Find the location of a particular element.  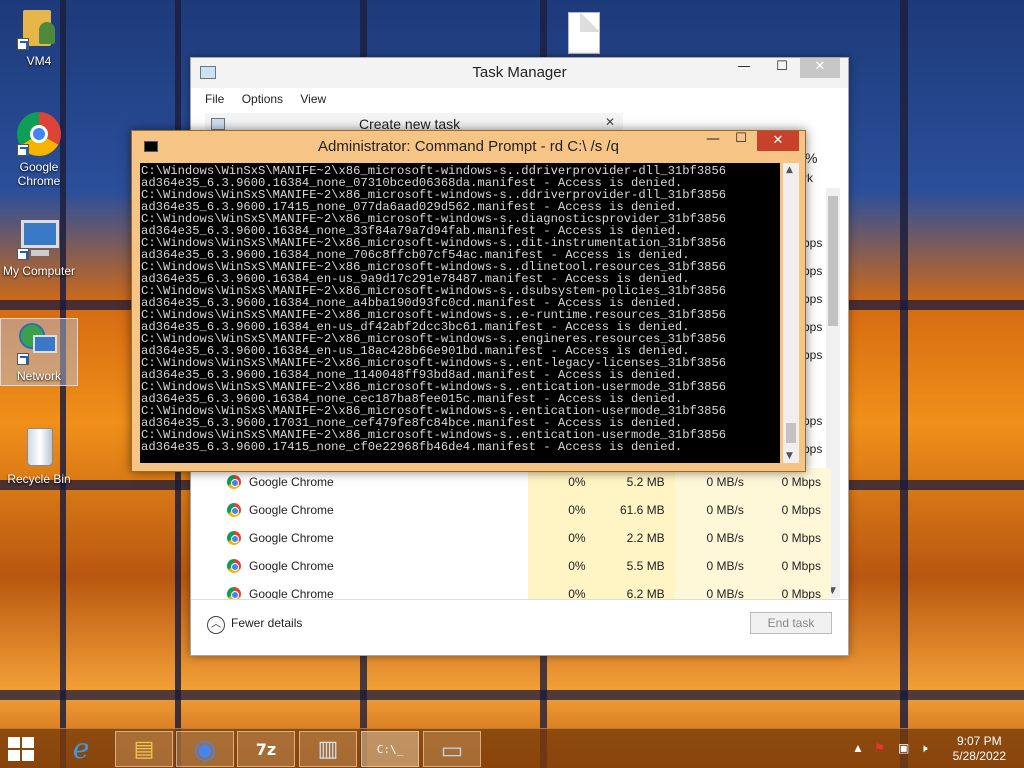

start-button is located at coordinates (23, 750).